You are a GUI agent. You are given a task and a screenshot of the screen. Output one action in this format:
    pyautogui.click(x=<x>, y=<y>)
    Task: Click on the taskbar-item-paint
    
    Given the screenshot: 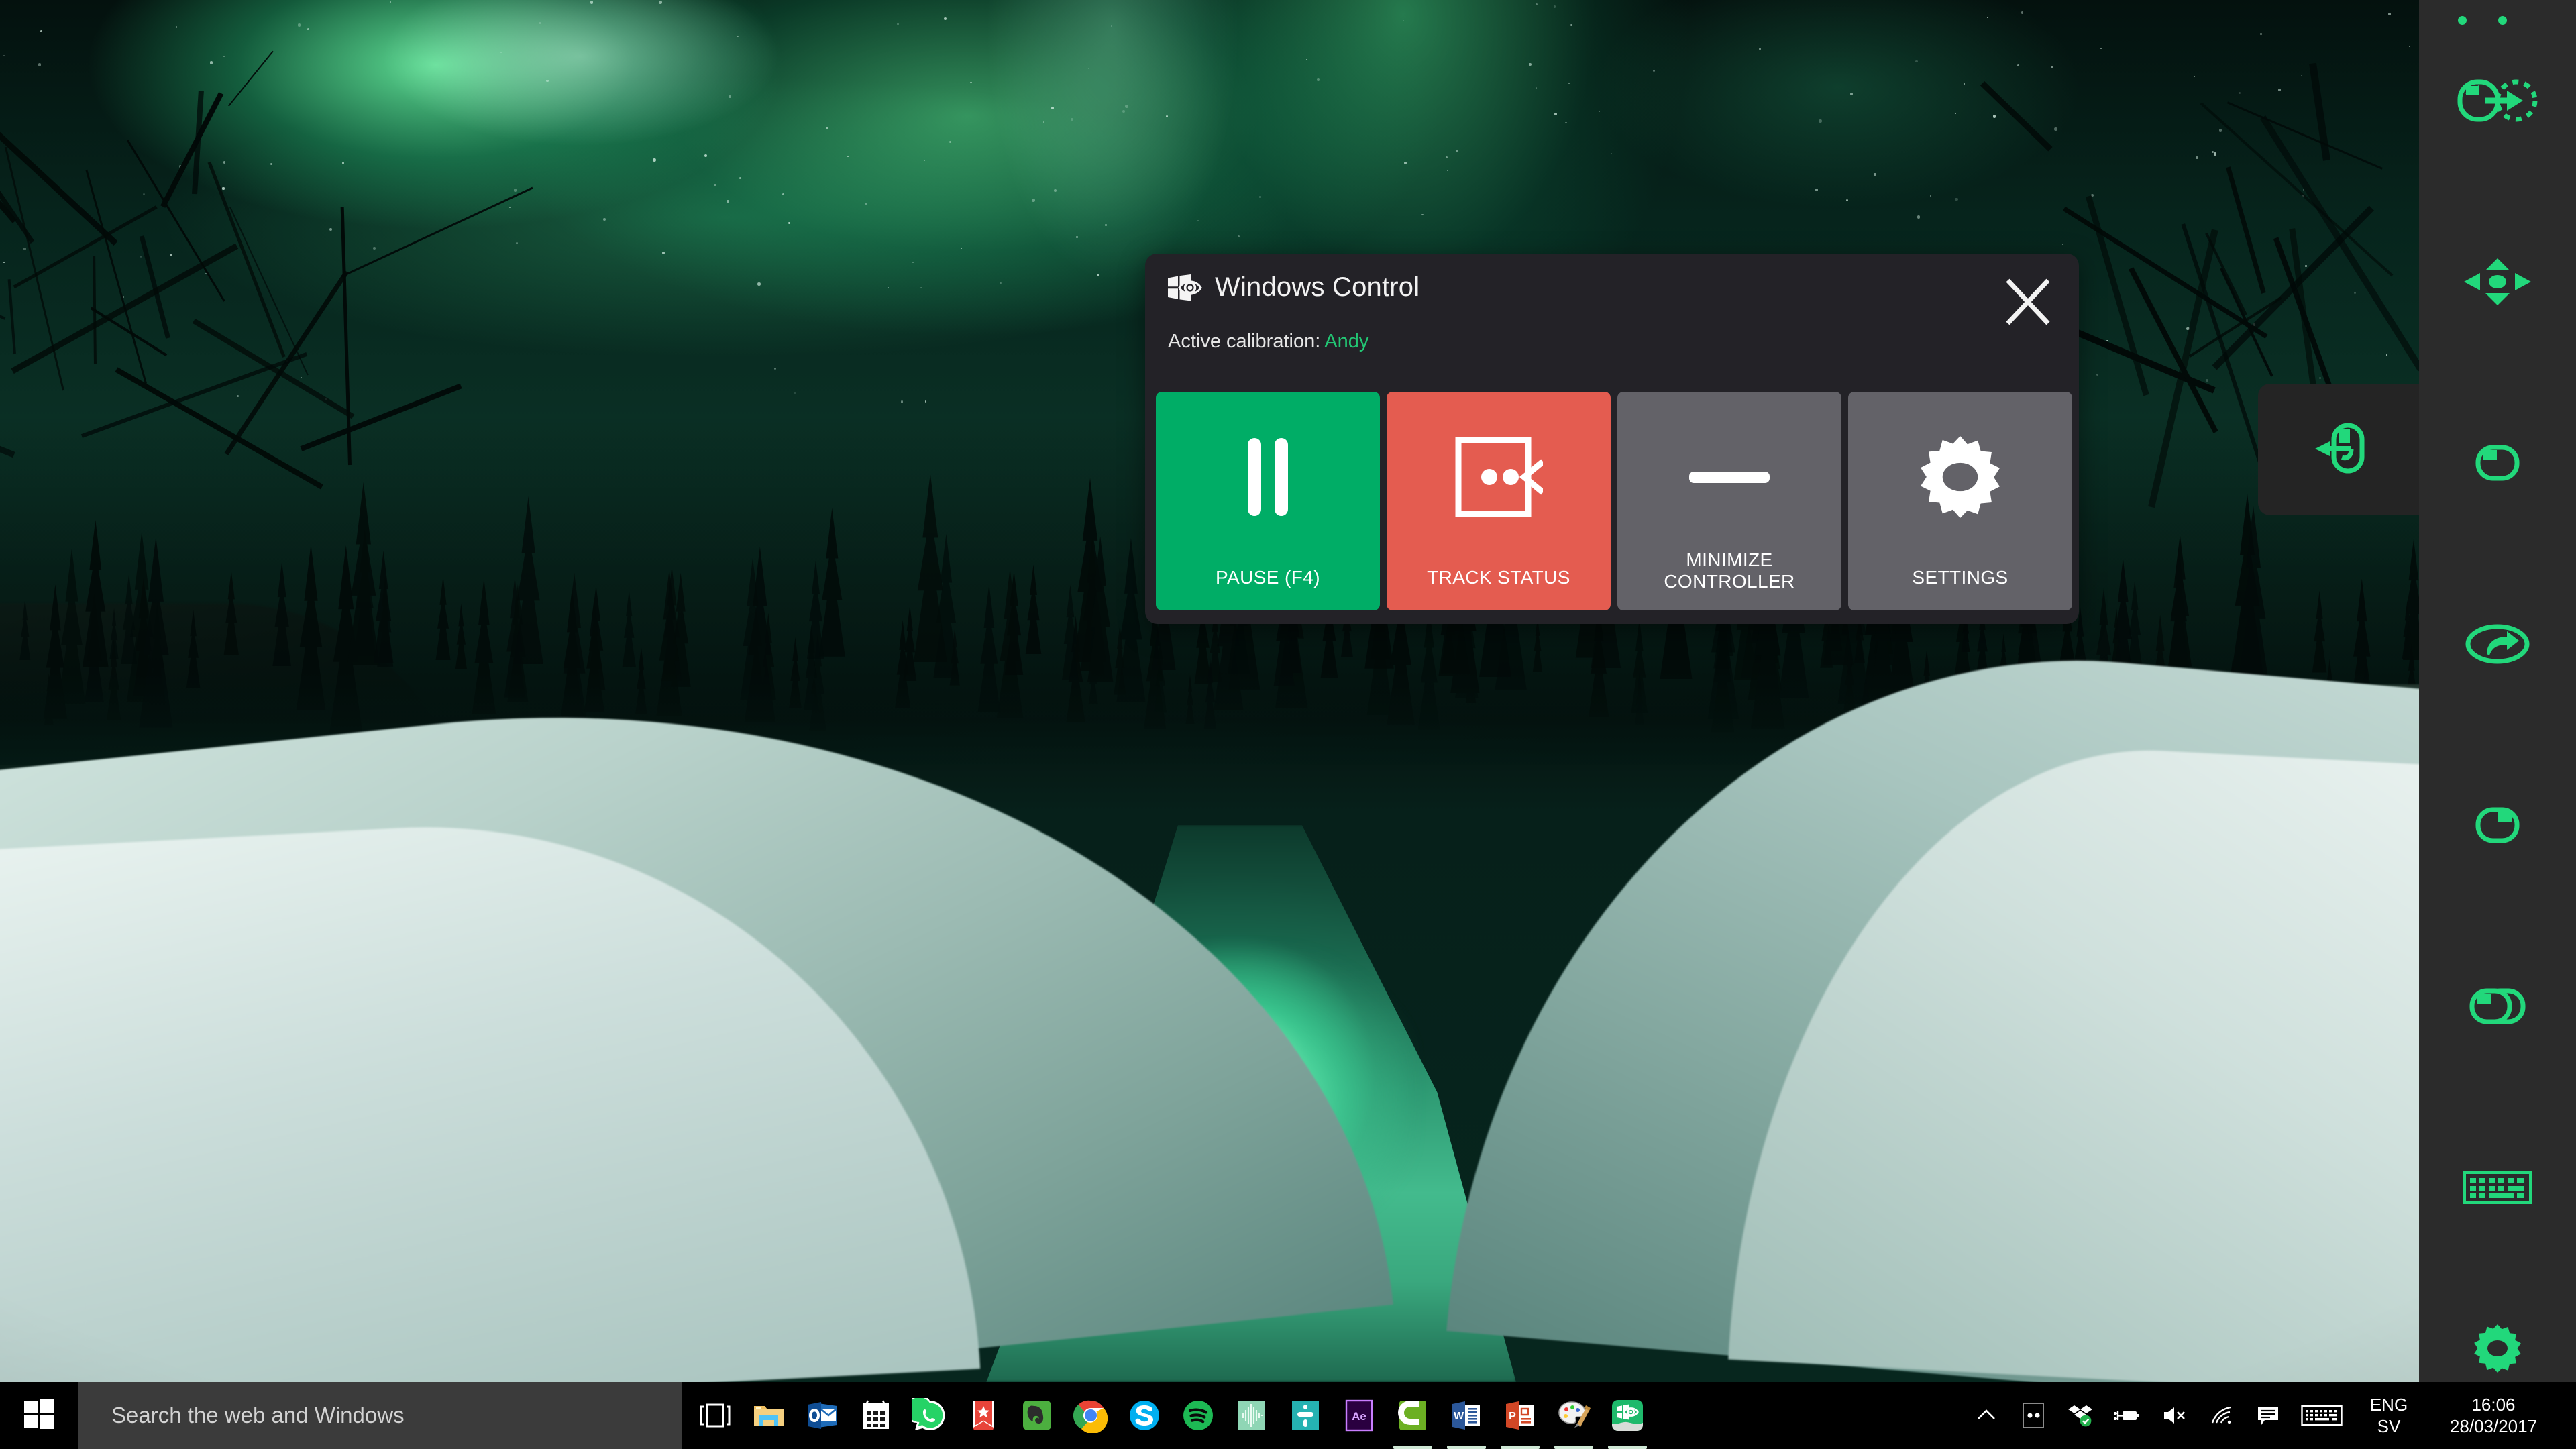 What is the action you would take?
    pyautogui.click(x=1573, y=1415)
    